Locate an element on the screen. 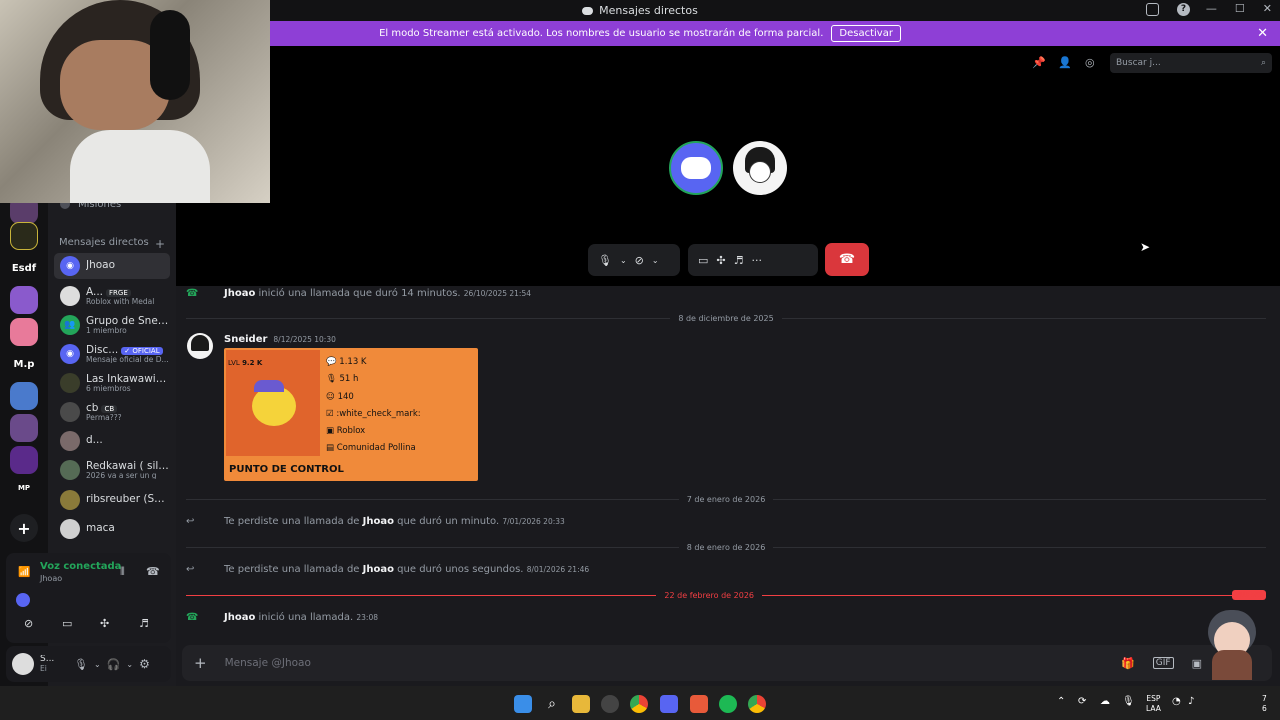 This screenshot has height=720, width=1280. pin-icon: 📌 is located at coordinates (1039, 62).